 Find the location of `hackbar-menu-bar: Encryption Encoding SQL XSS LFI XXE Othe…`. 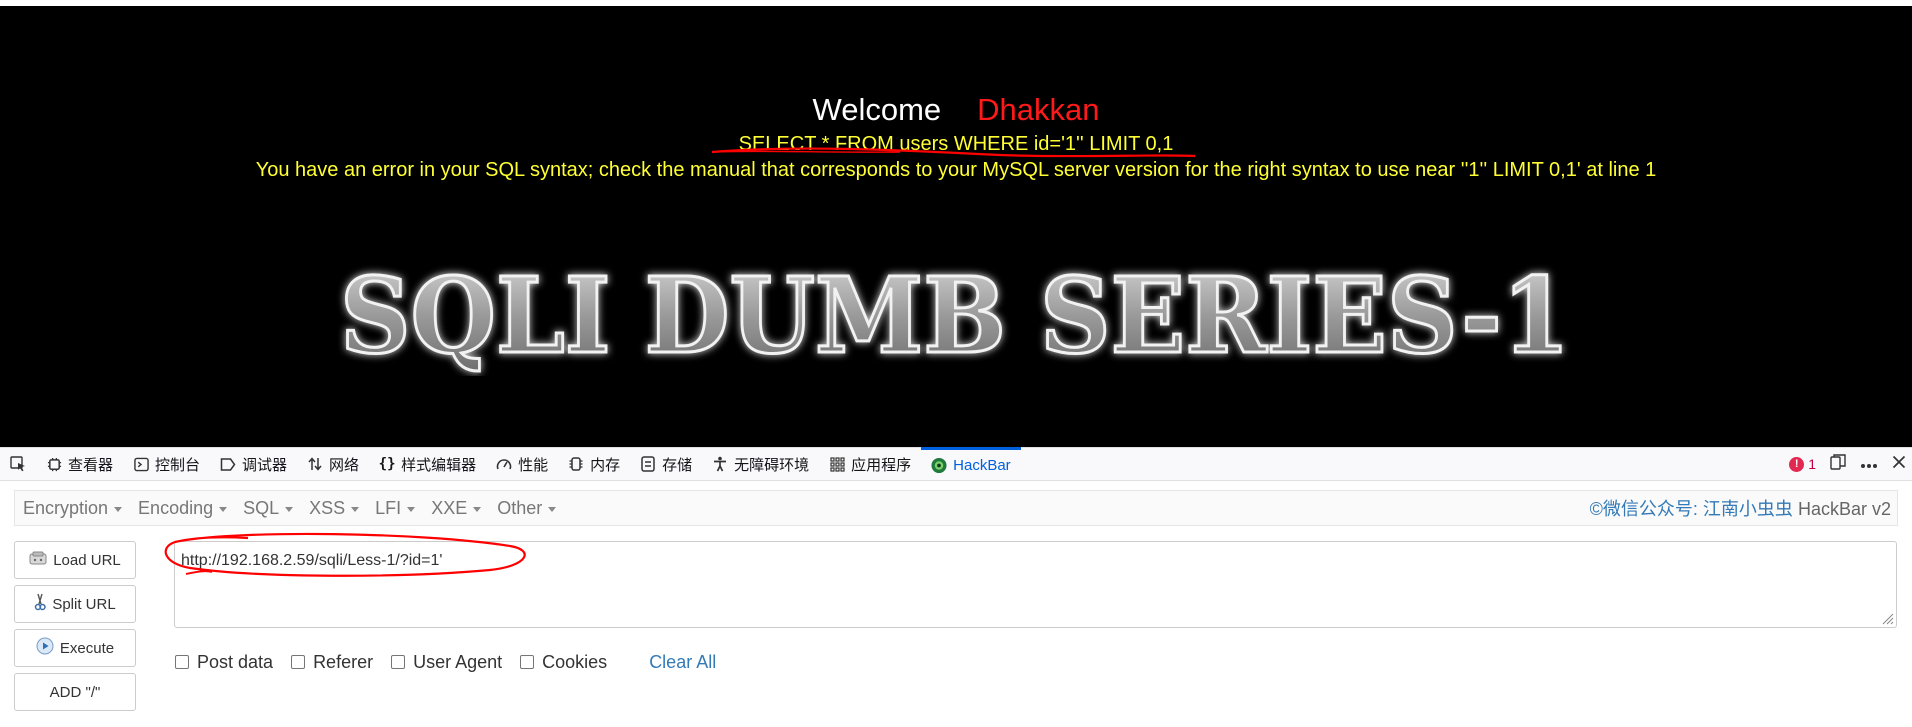

hackbar-menu-bar: Encryption Encoding SQL XSS LFI XXE Othe… is located at coordinates (956, 508).